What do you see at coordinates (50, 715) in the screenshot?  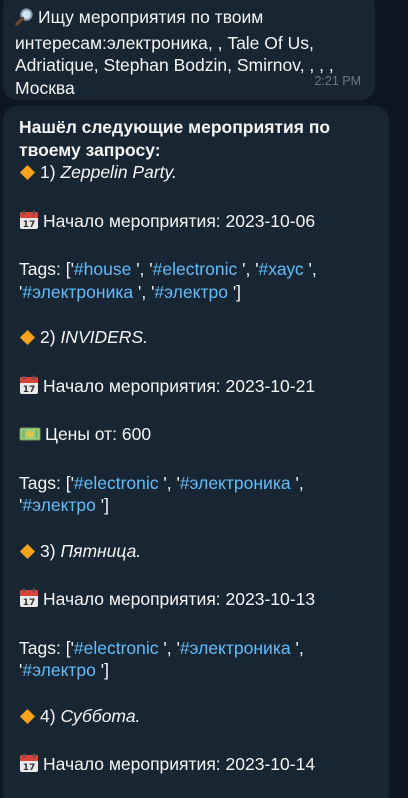 I see `event-index: 4)` at bounding box center [50, 715].